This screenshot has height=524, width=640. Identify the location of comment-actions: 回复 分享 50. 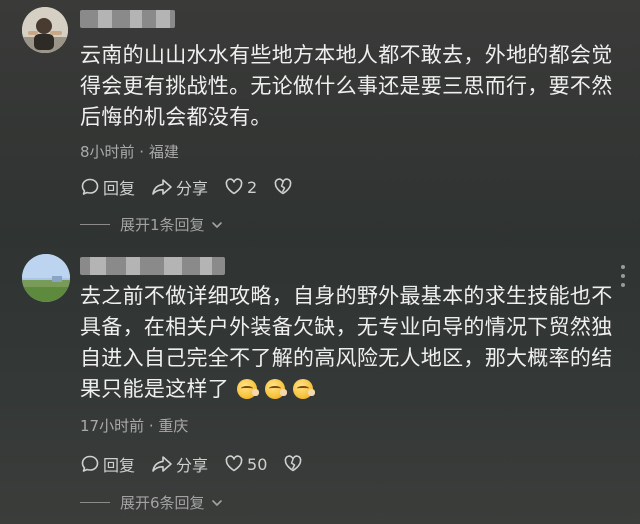
(199, 464).